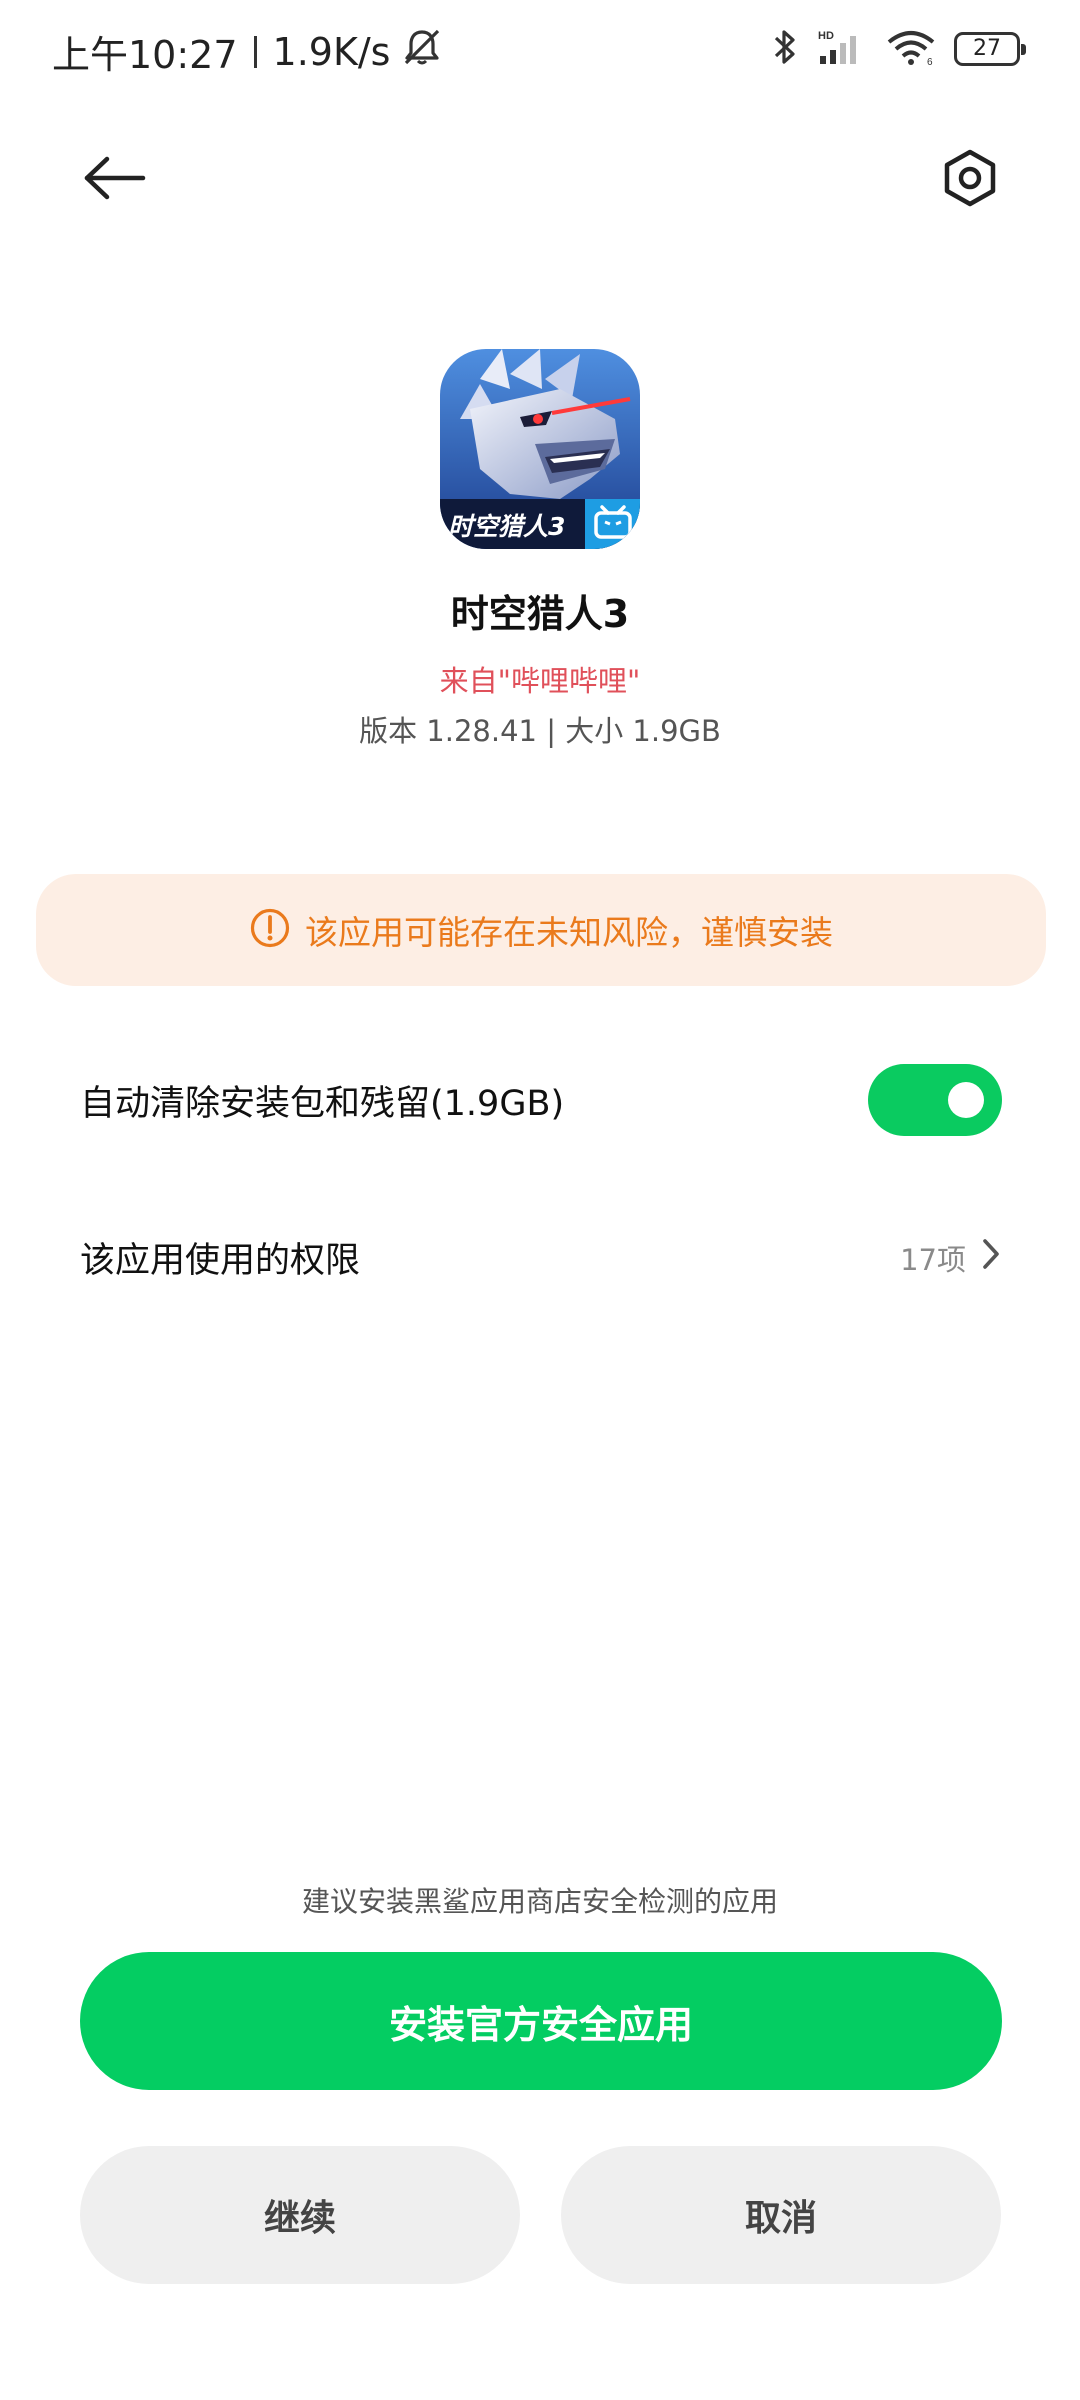 This screenshot has height=2400, width=1080. Describe the element at coordinates (270, 930) in the screenshot. I see `alert-circle-icon` at that location.